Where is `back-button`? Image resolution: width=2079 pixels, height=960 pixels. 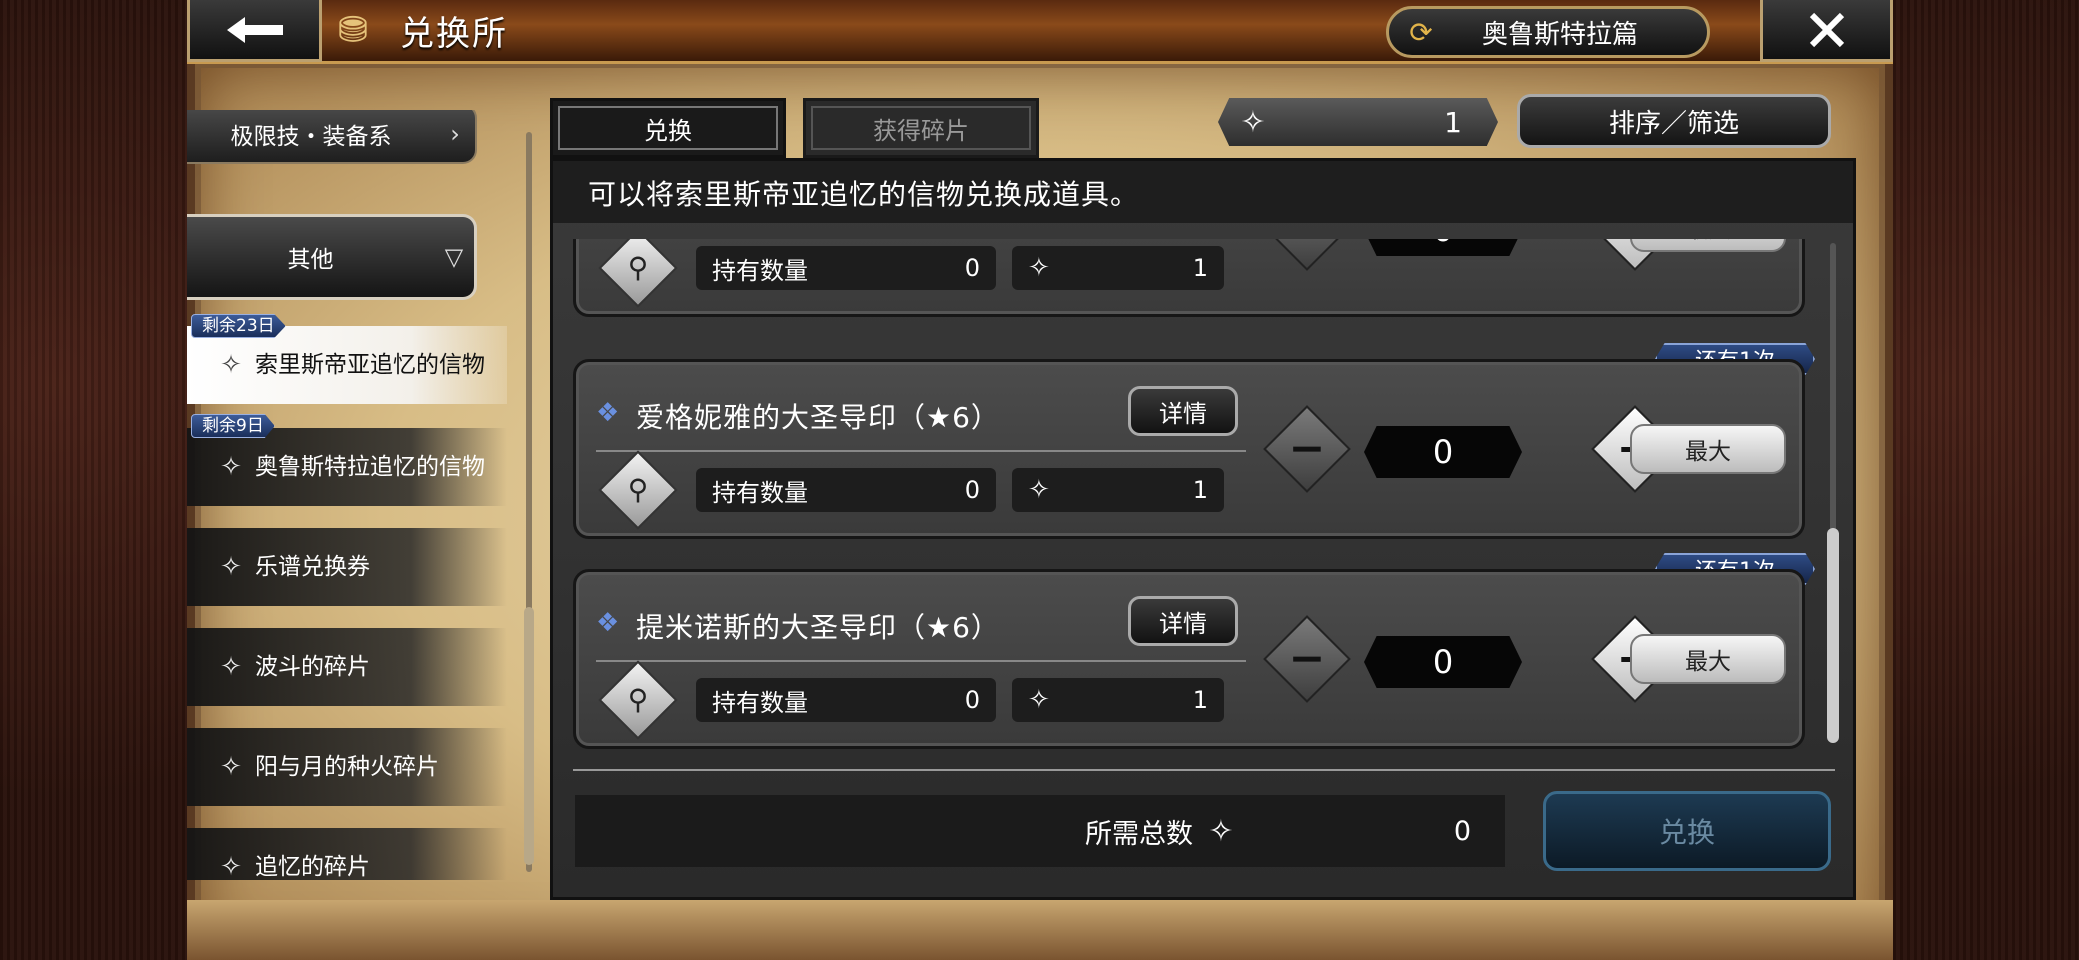 back-button is located at coordinates (254, 31).